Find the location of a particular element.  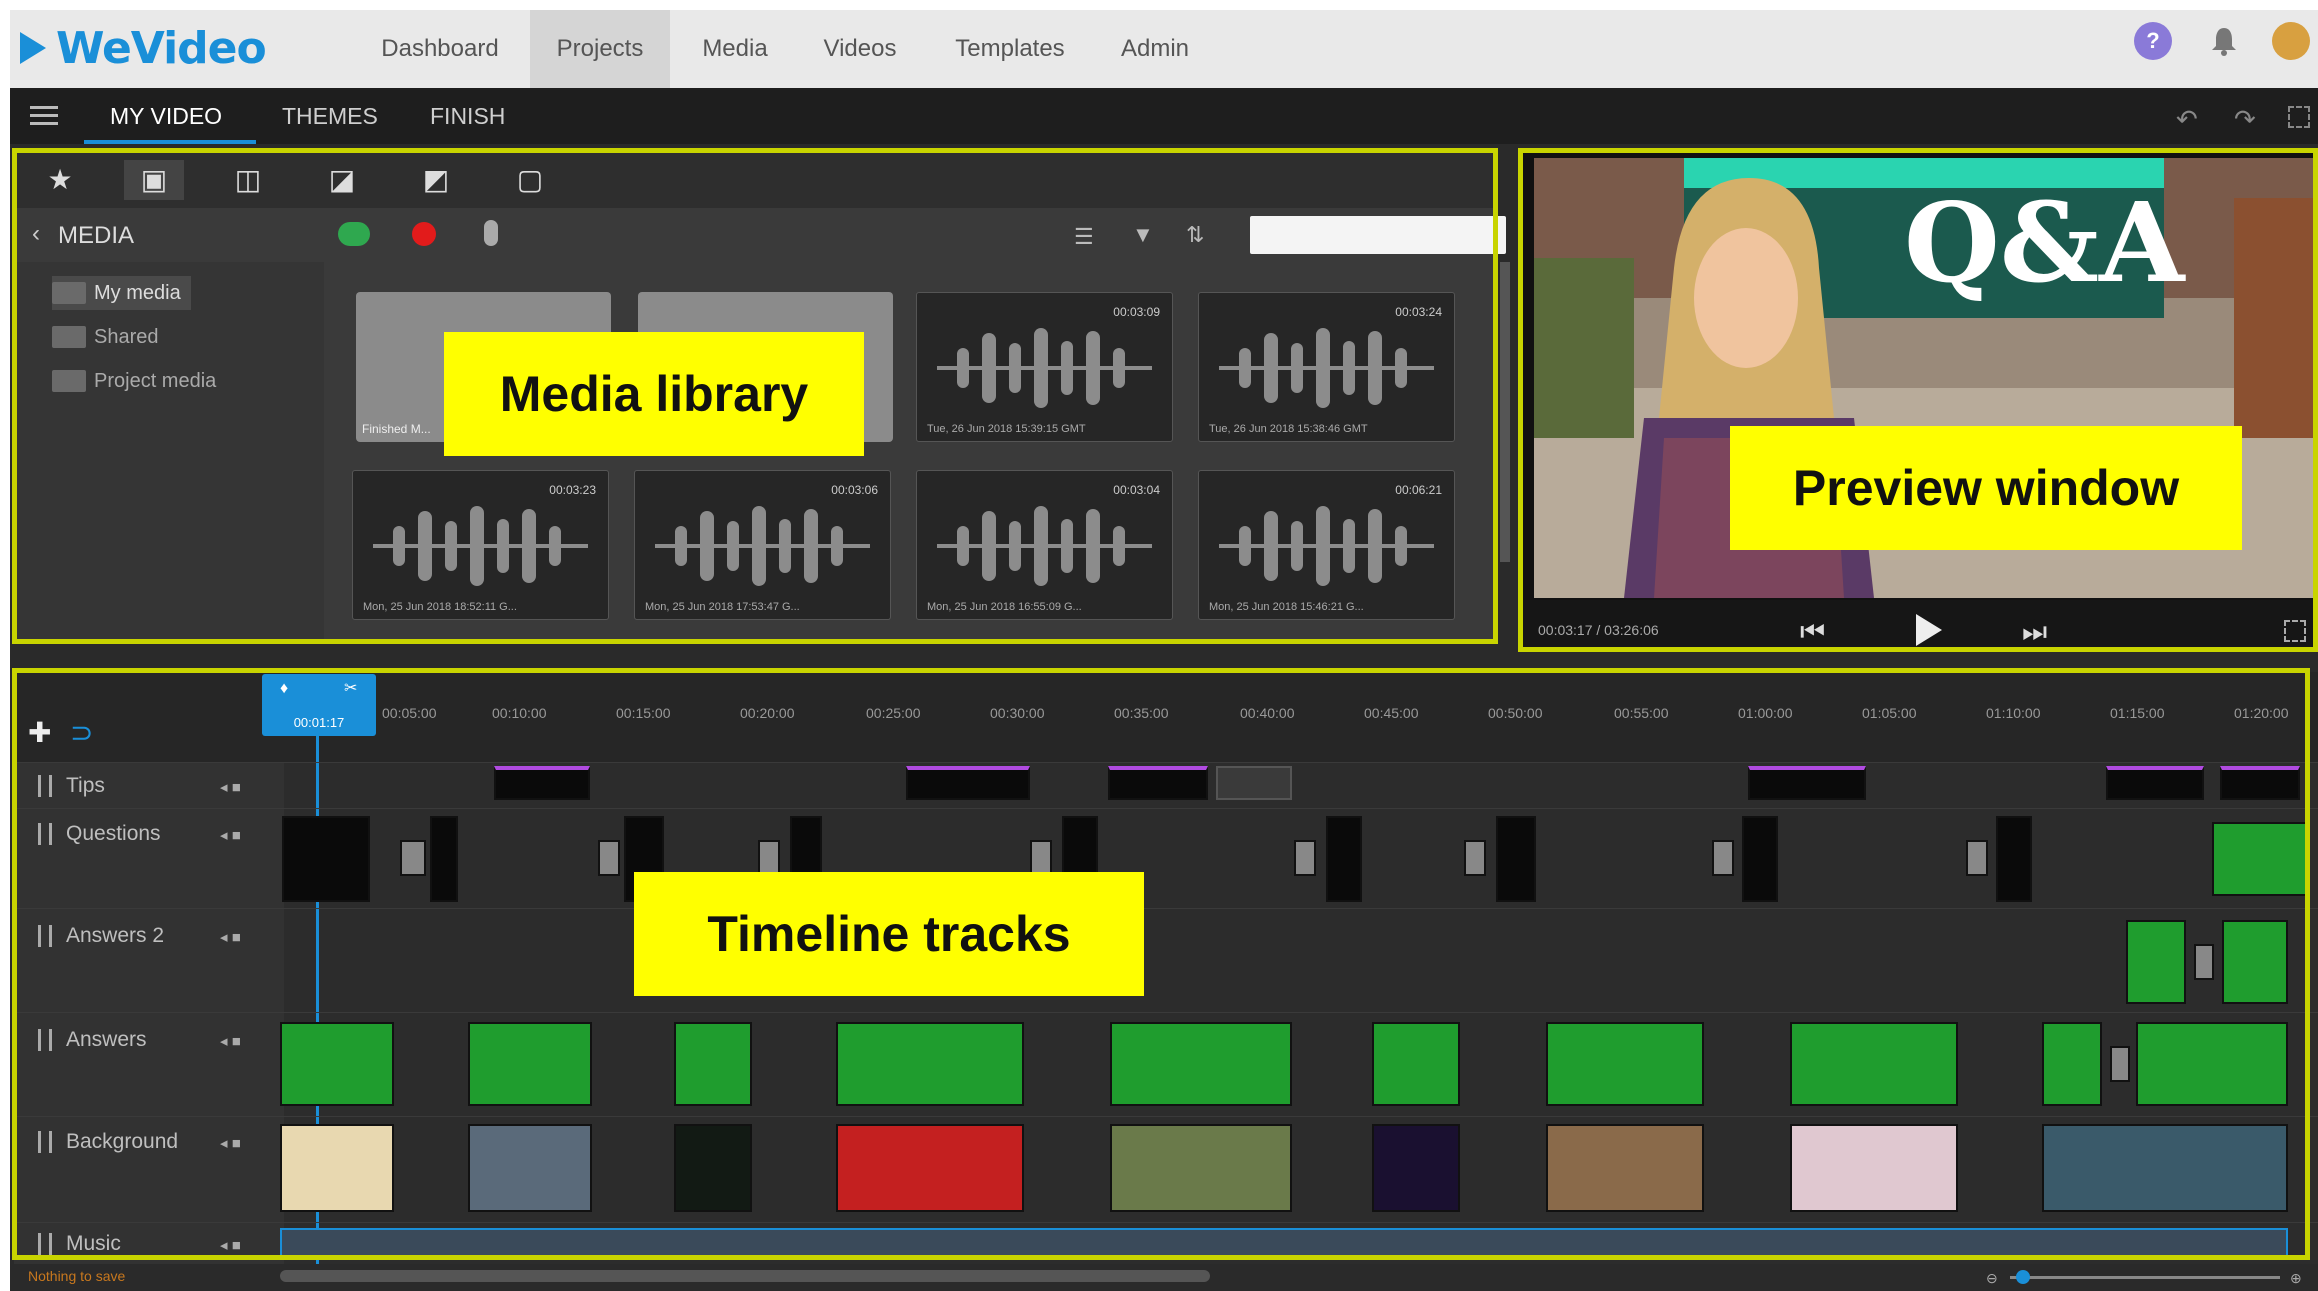

tab-themes: THEMES is located at coordinates (330, 116).